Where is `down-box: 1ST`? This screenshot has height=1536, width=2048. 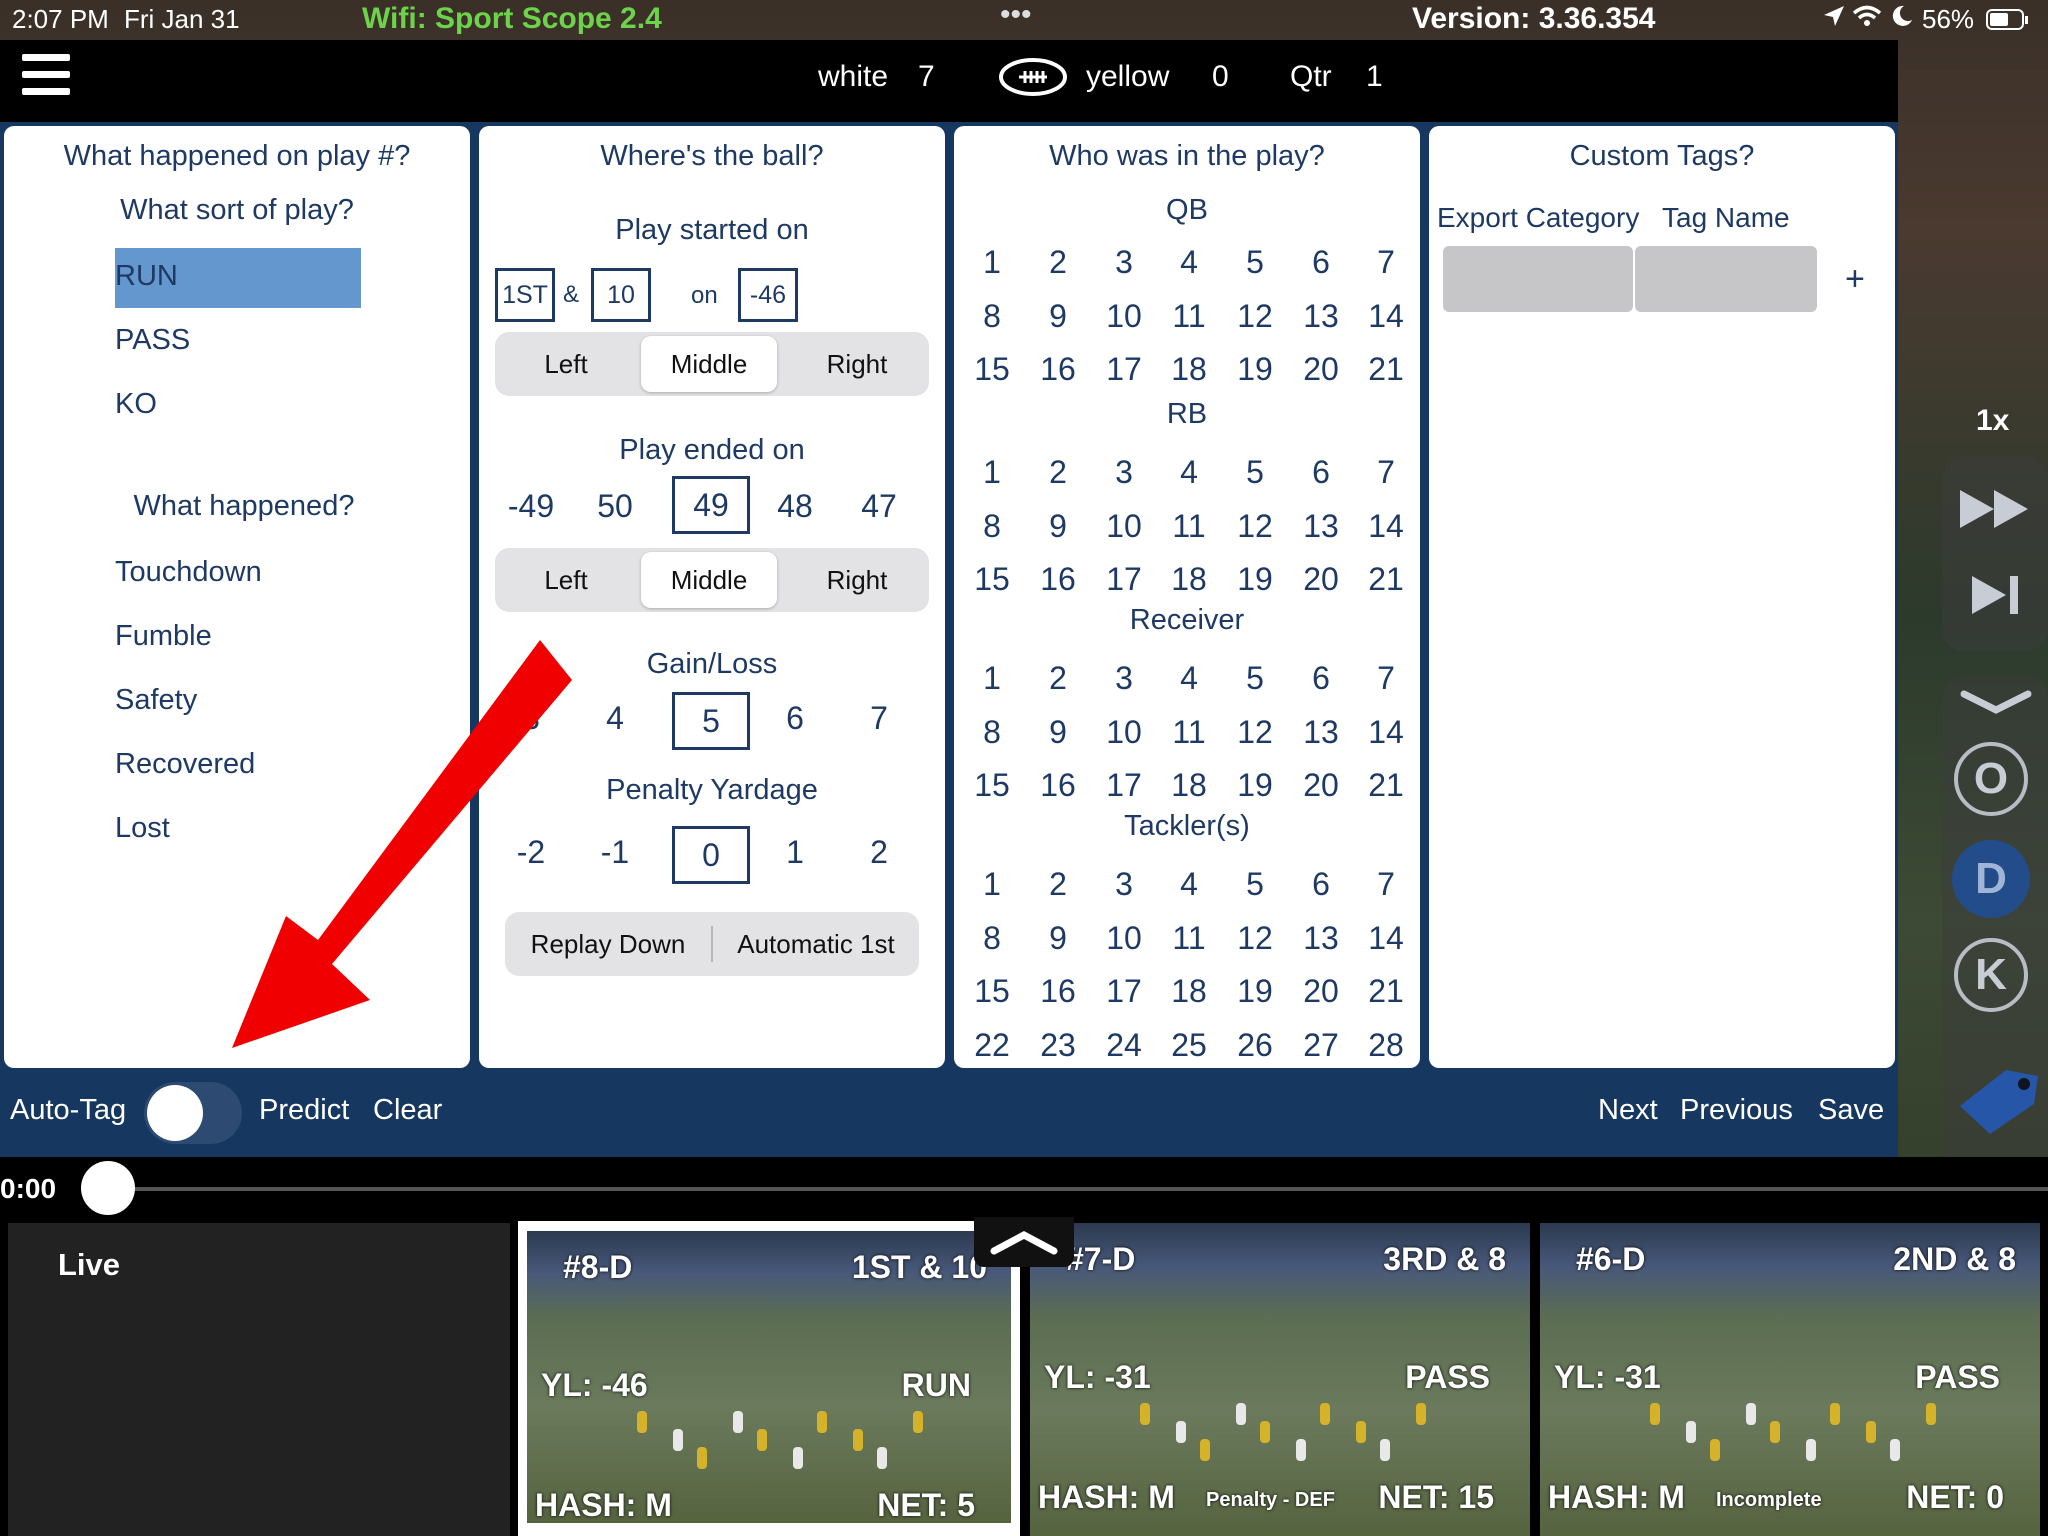
down-box: 1ST is located at coordinates (525, 295).